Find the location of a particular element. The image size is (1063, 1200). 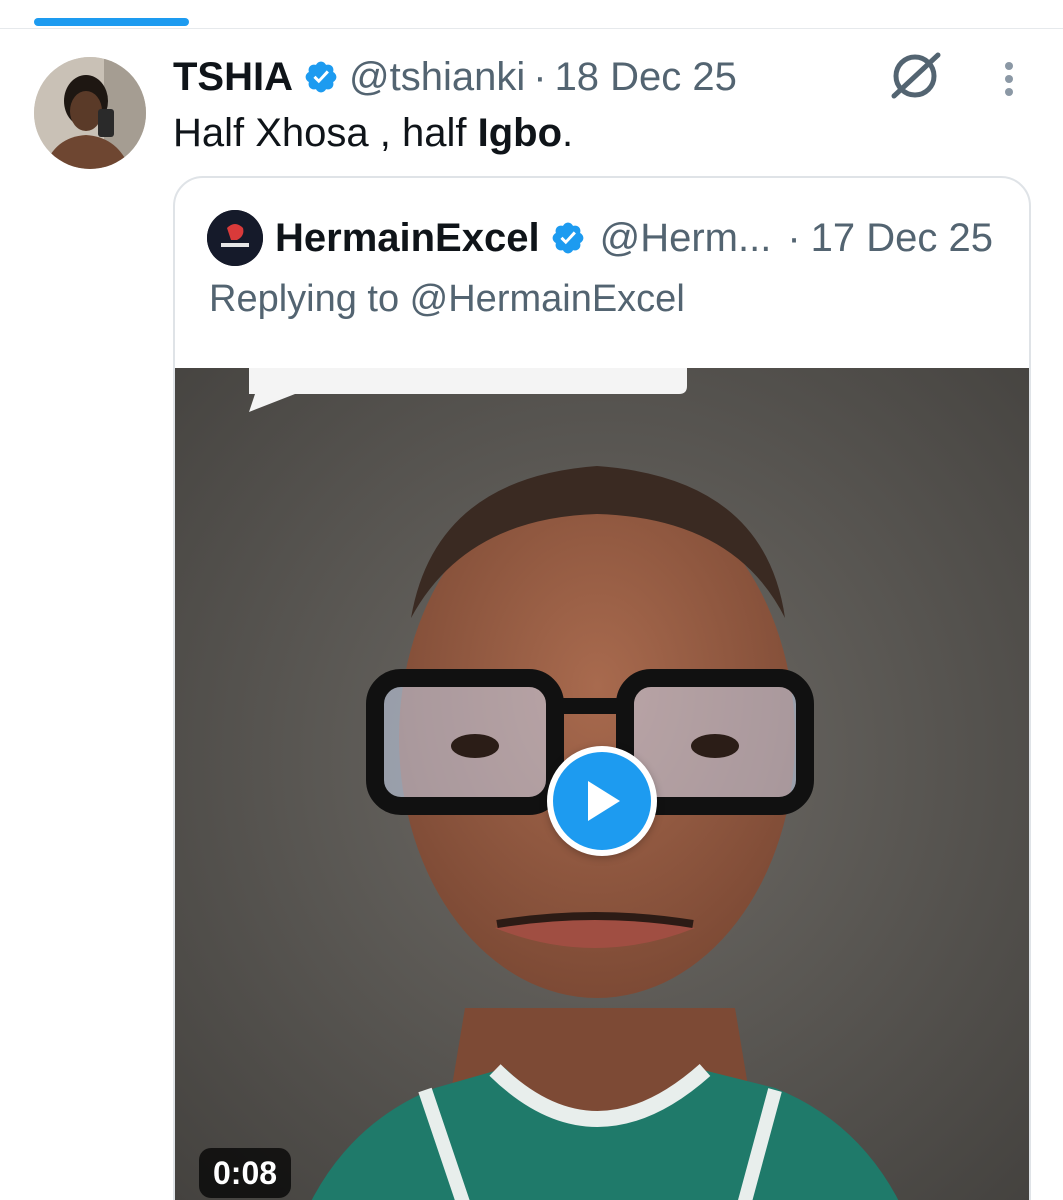

quoted-author-display-name: HermainExcel is located at coordinates (407, 238).